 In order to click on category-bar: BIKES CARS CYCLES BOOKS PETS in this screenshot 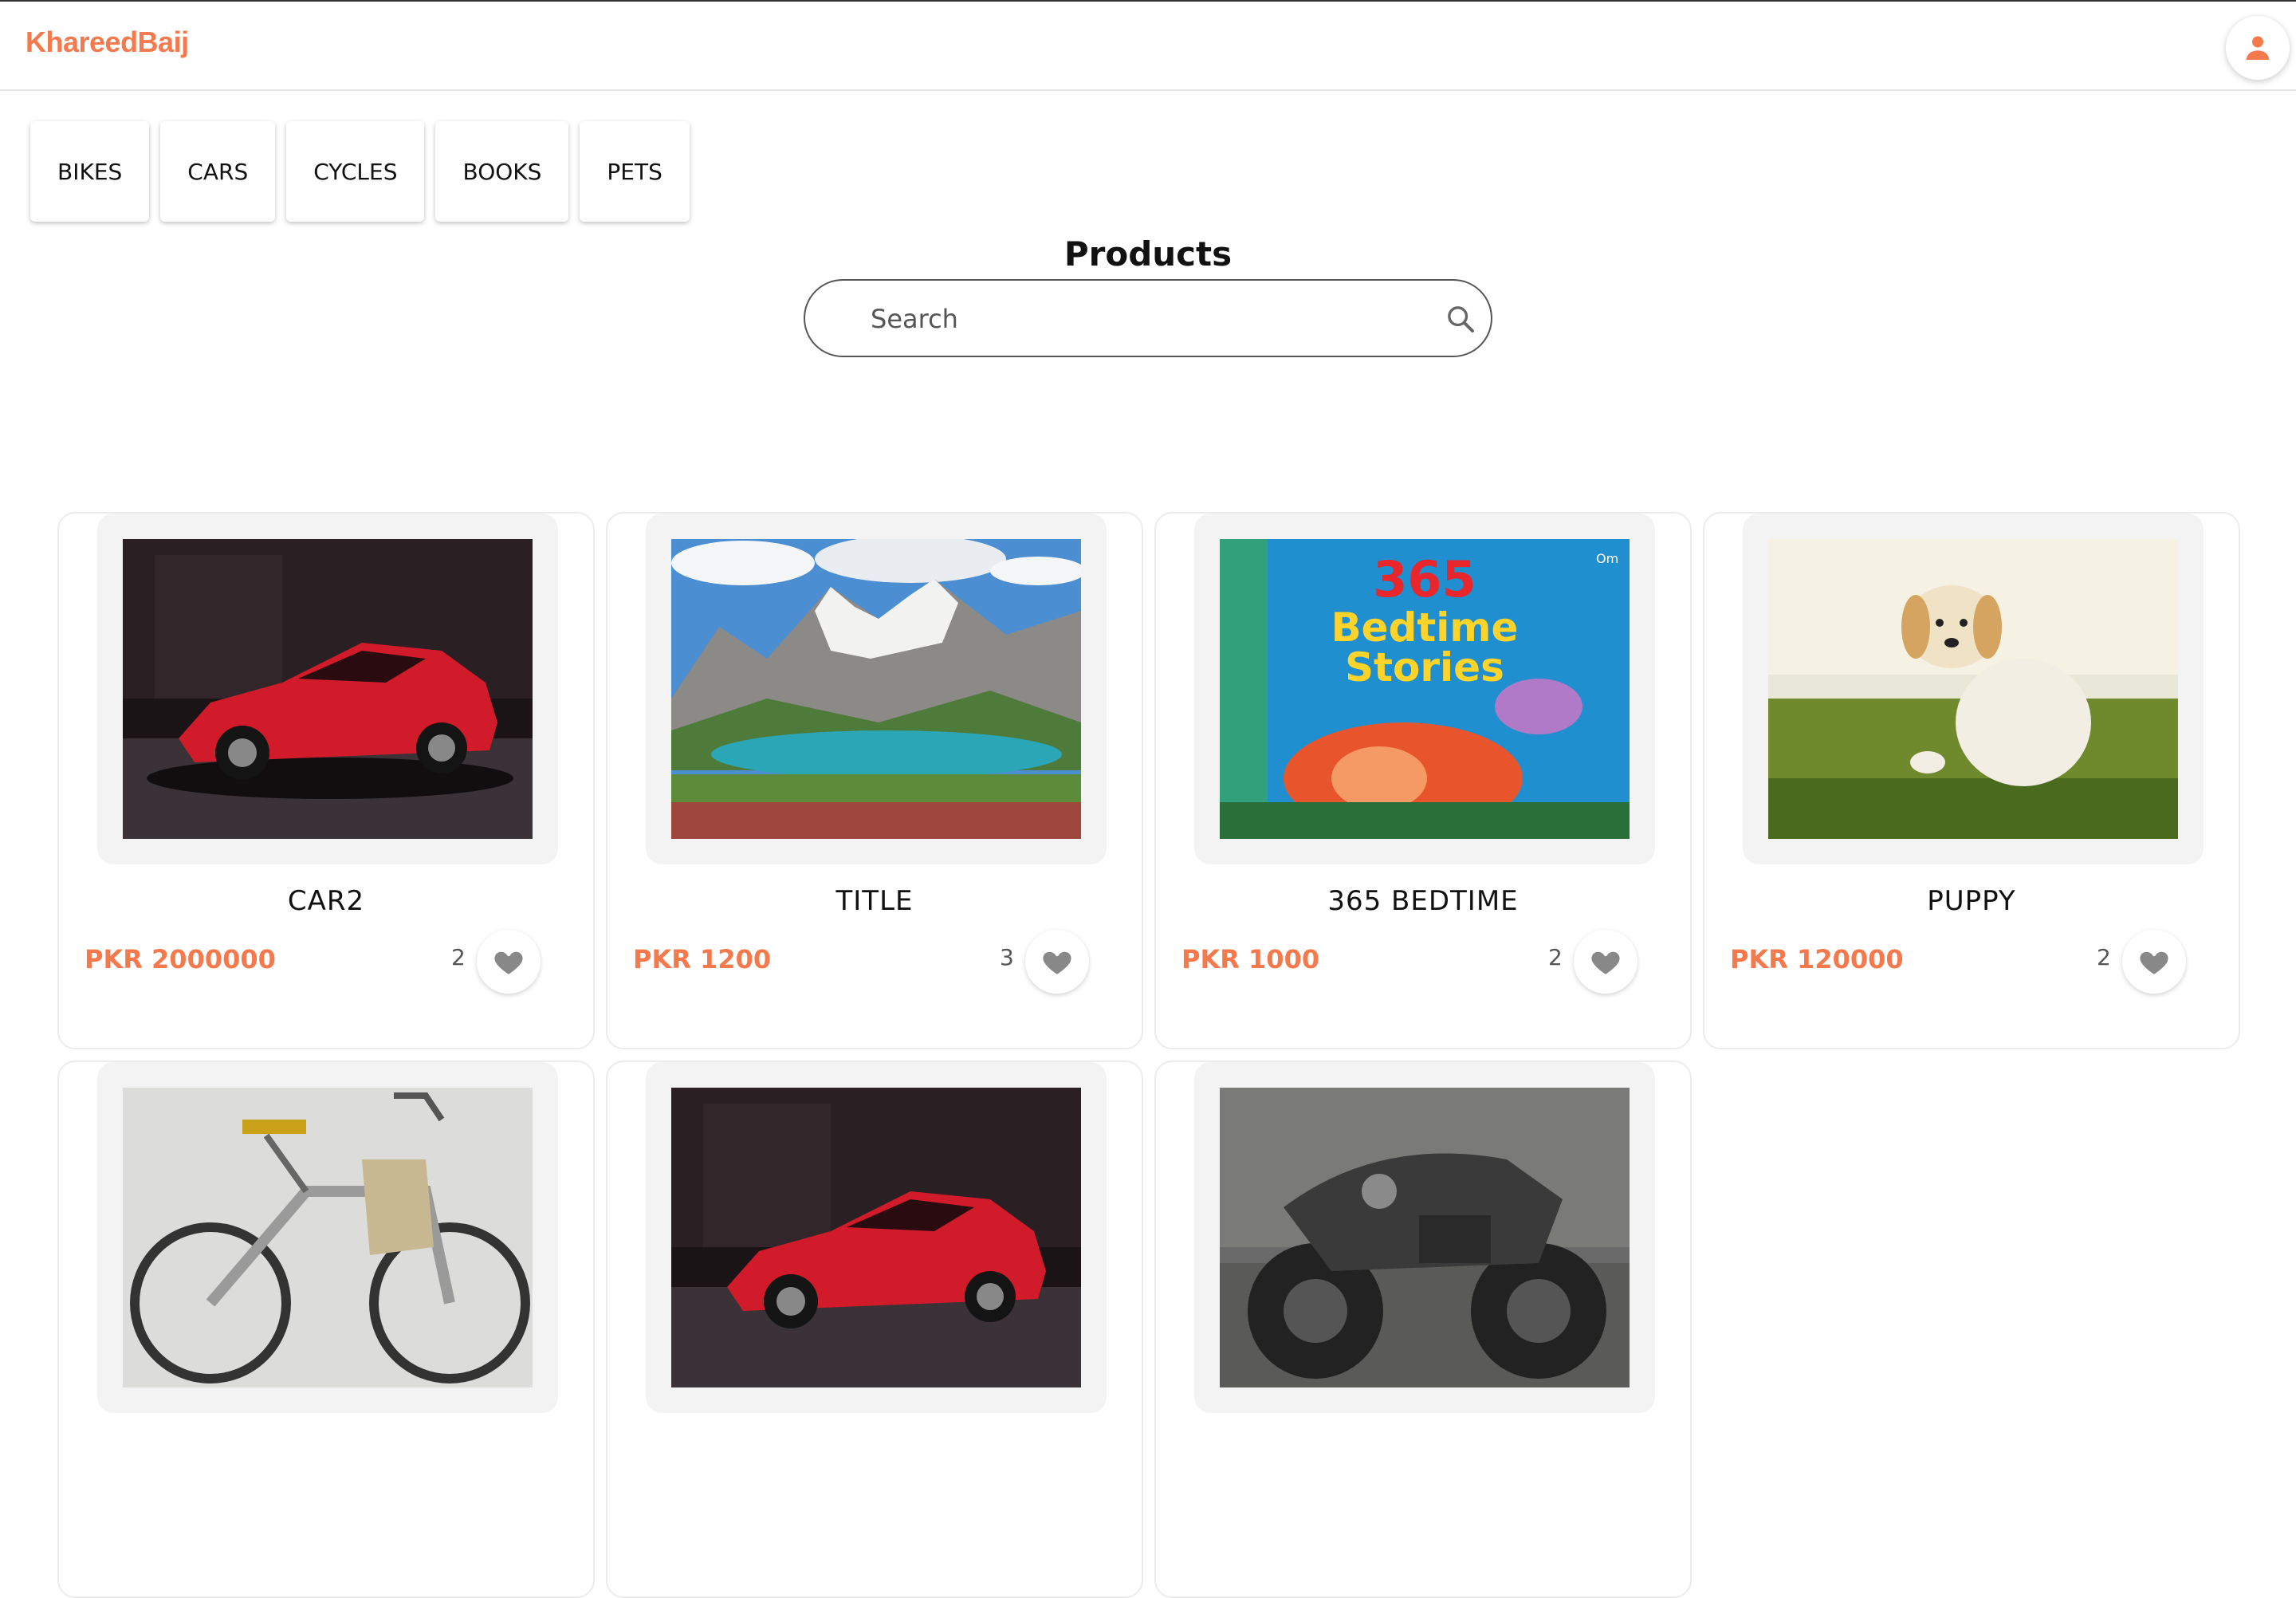, I will do `click(360, 172)`.